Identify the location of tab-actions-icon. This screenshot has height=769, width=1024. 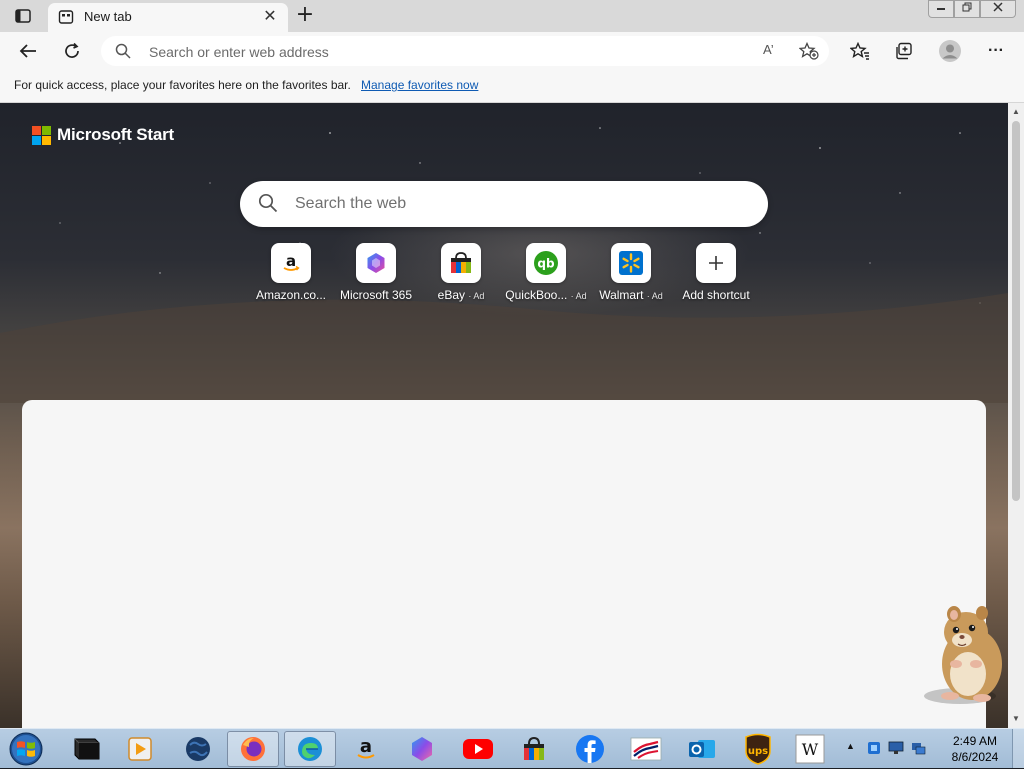
(23, 16).